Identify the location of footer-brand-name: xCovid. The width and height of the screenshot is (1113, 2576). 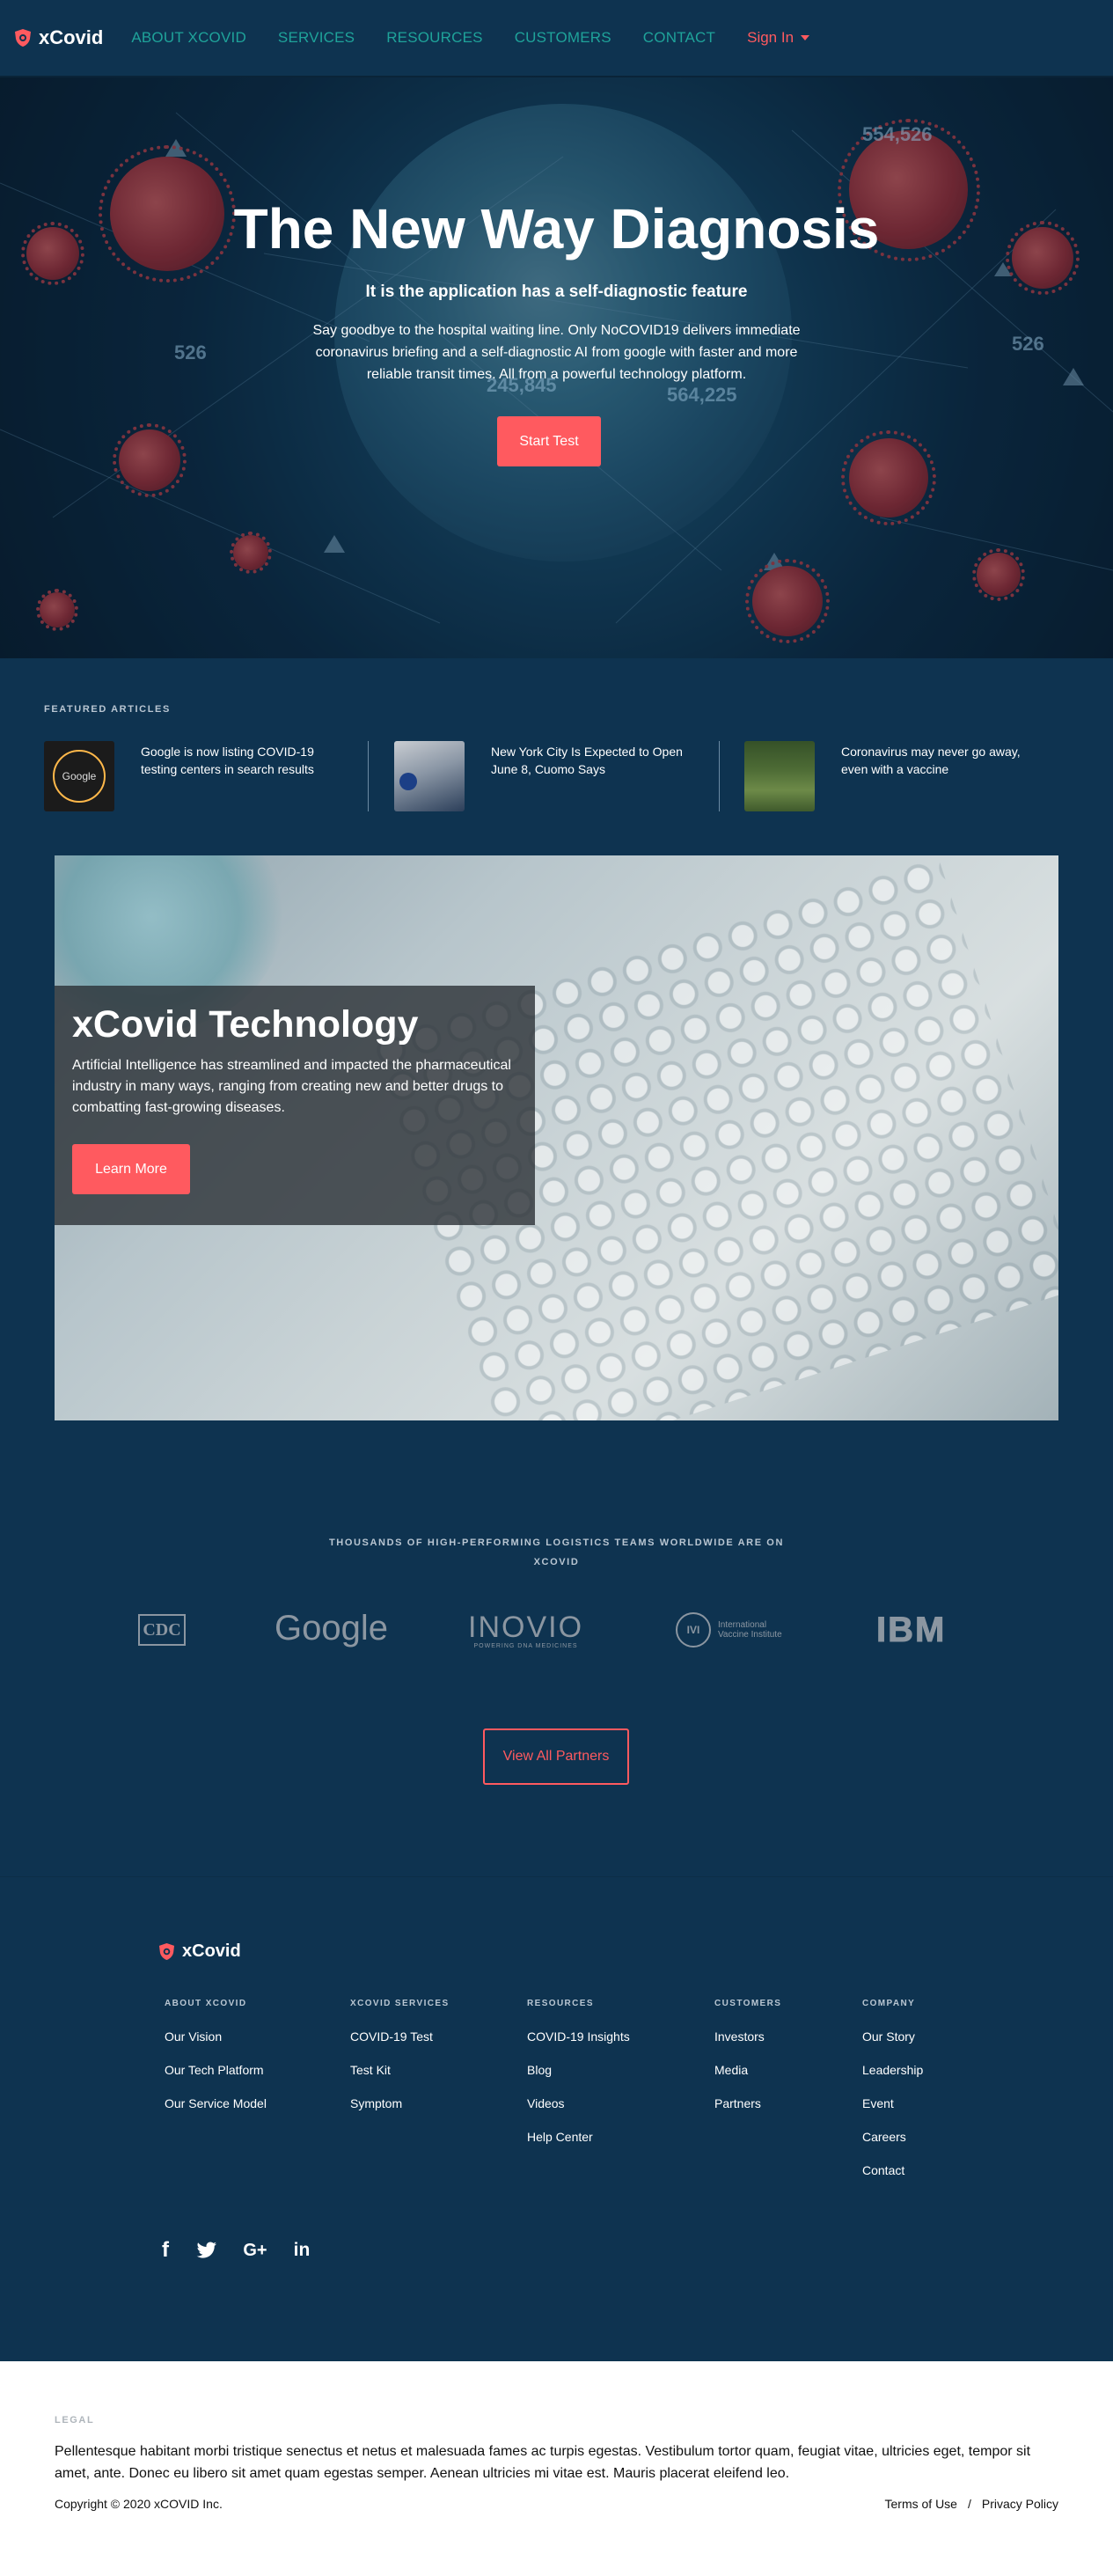
(211, 1951).